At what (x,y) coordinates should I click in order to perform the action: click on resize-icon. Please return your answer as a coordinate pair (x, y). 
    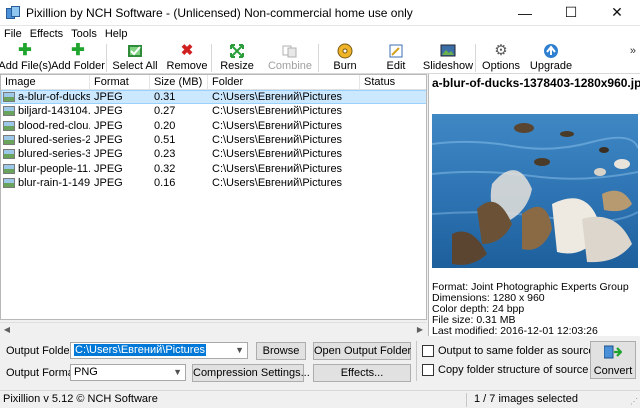
    Looking at the image, I should click on (237, 51).